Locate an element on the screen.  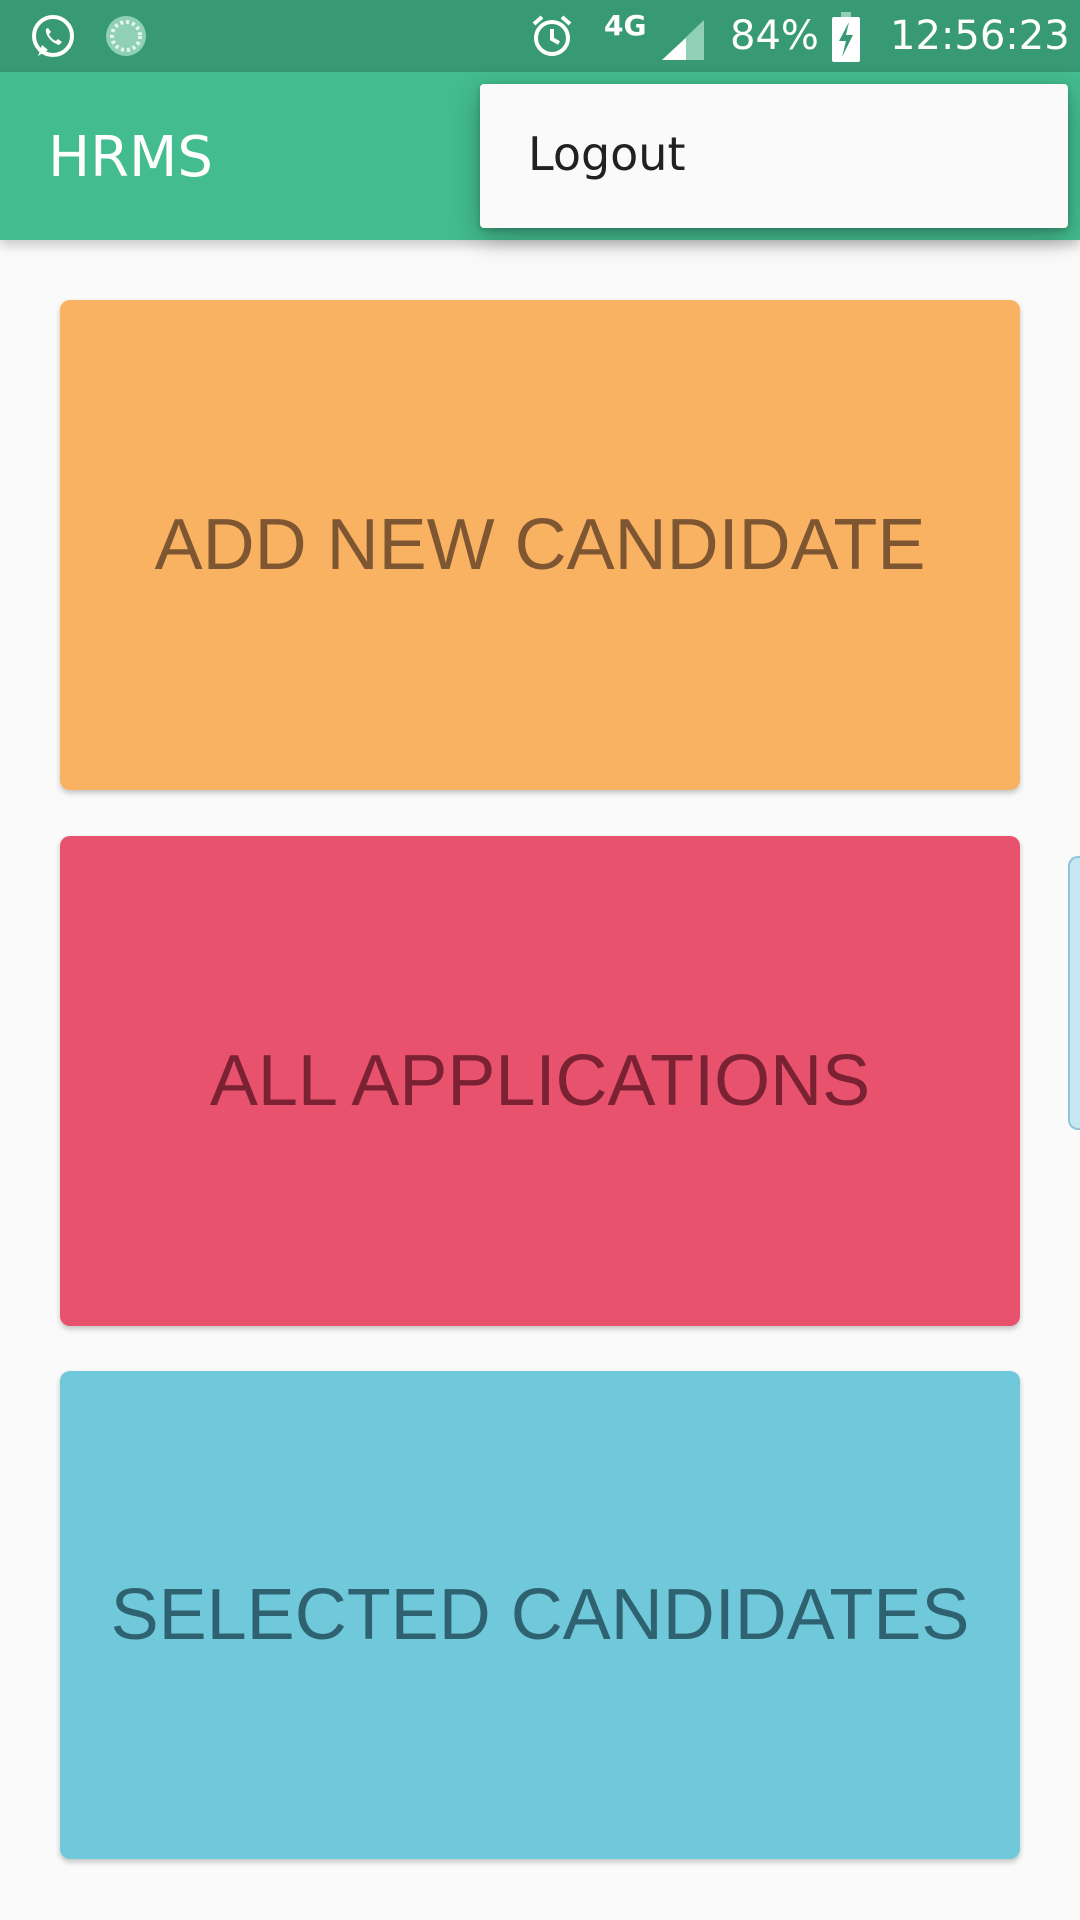
battery-charging-icon is located at coordinates (846, 39).